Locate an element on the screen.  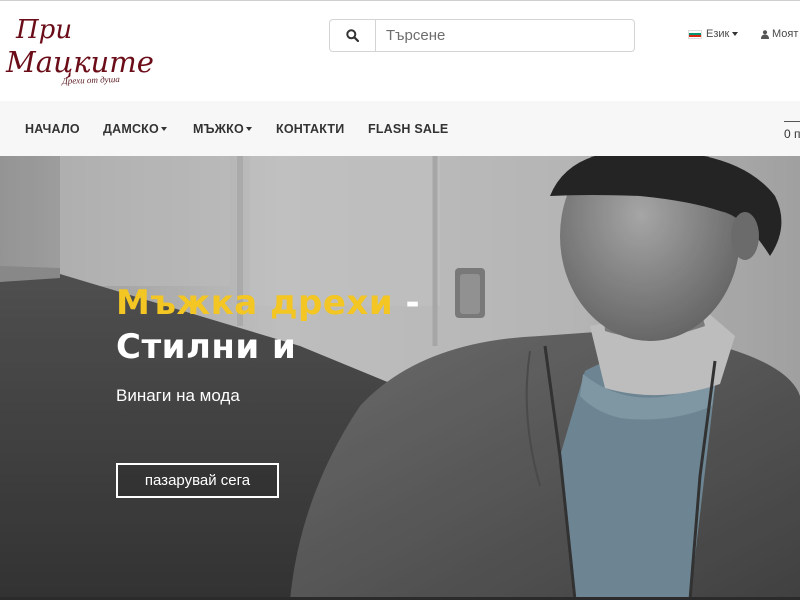
nav-item-women: ДАМСКО is located at coordinates (135, 129).